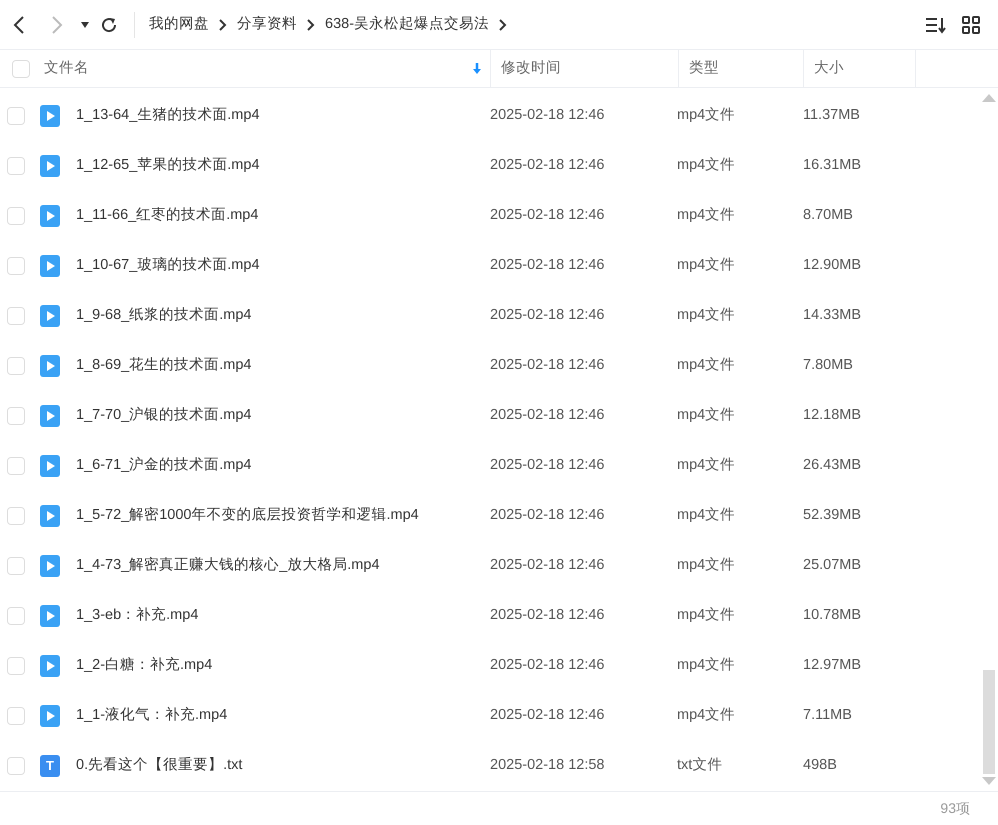  Describe the element at coordinates (164, 315) in the screenshot. I see `file-name: 1_9-68_纸浆的技术面.mp4` at that location.